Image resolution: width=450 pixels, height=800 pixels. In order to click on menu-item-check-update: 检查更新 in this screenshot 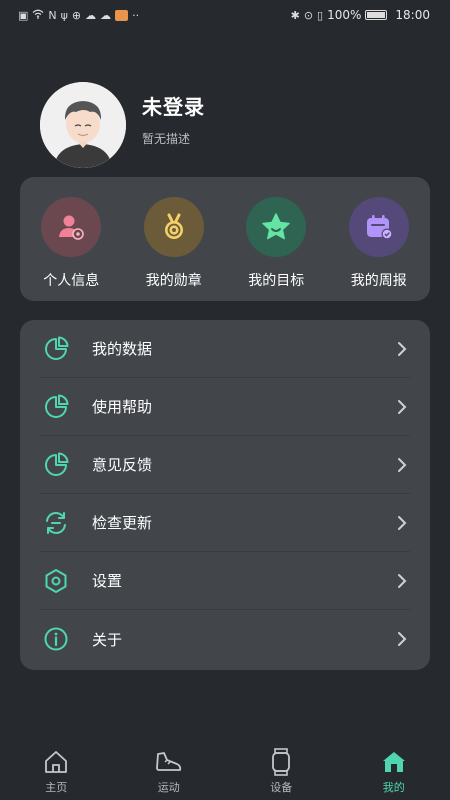, I will do `click(225, 523)`.